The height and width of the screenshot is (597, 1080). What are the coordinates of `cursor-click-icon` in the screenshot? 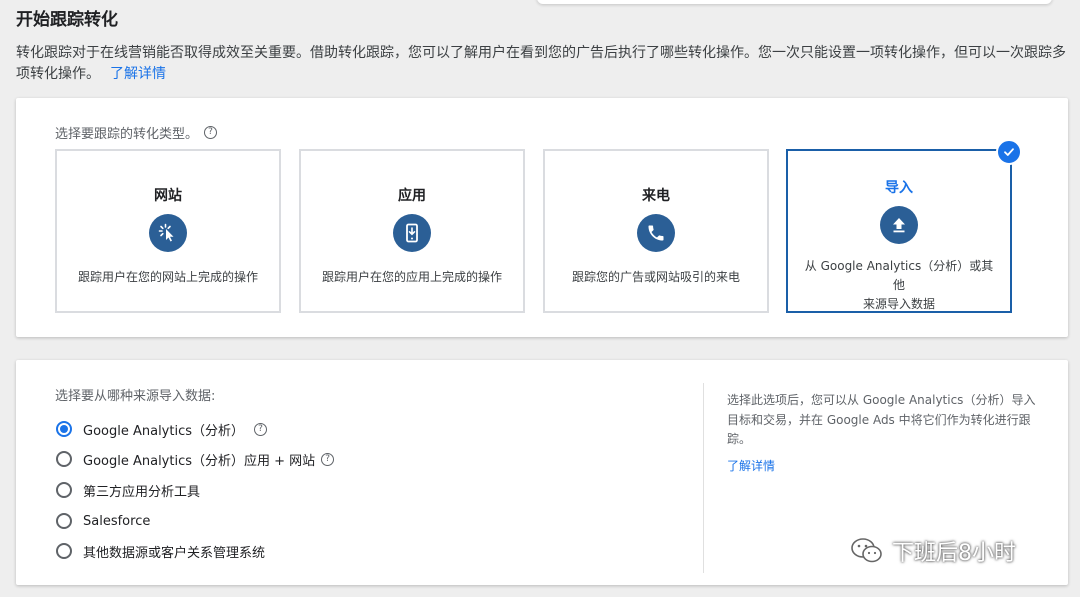 It's located at (168, 233).